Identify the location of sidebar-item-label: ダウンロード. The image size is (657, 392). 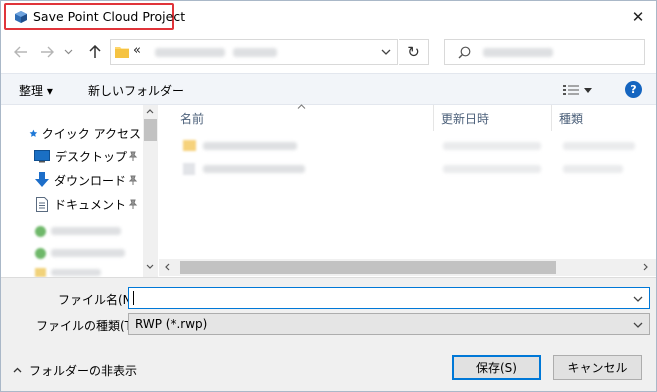
(90, 180).